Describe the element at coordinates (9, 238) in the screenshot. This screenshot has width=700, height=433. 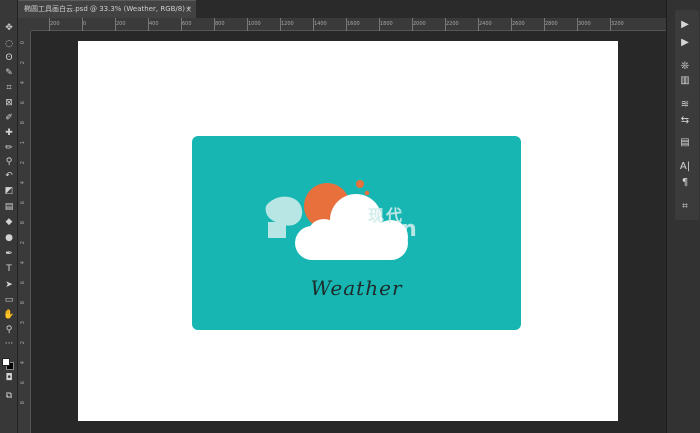
I see `dodge-tool-icon: ●` at that location.